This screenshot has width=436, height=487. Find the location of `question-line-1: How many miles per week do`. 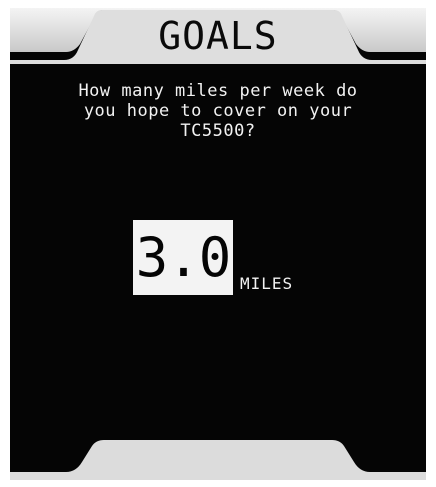

question-line-1: How many miles per week do is located at coordinates (218, 91).